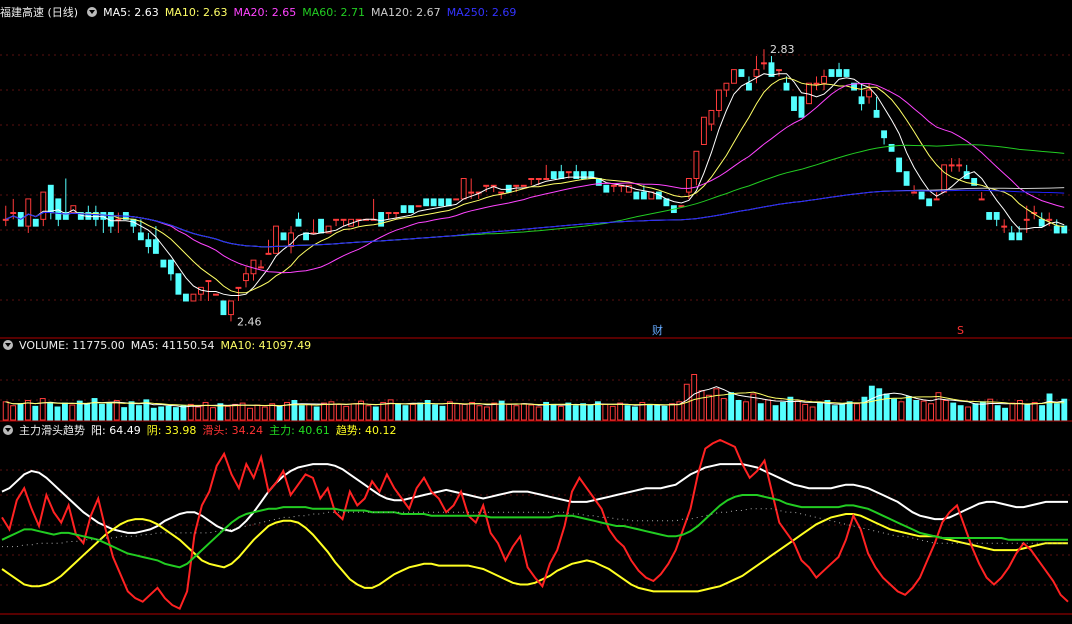  I want to click on ma60-label: MA60: 2.71, so click(333, 12).